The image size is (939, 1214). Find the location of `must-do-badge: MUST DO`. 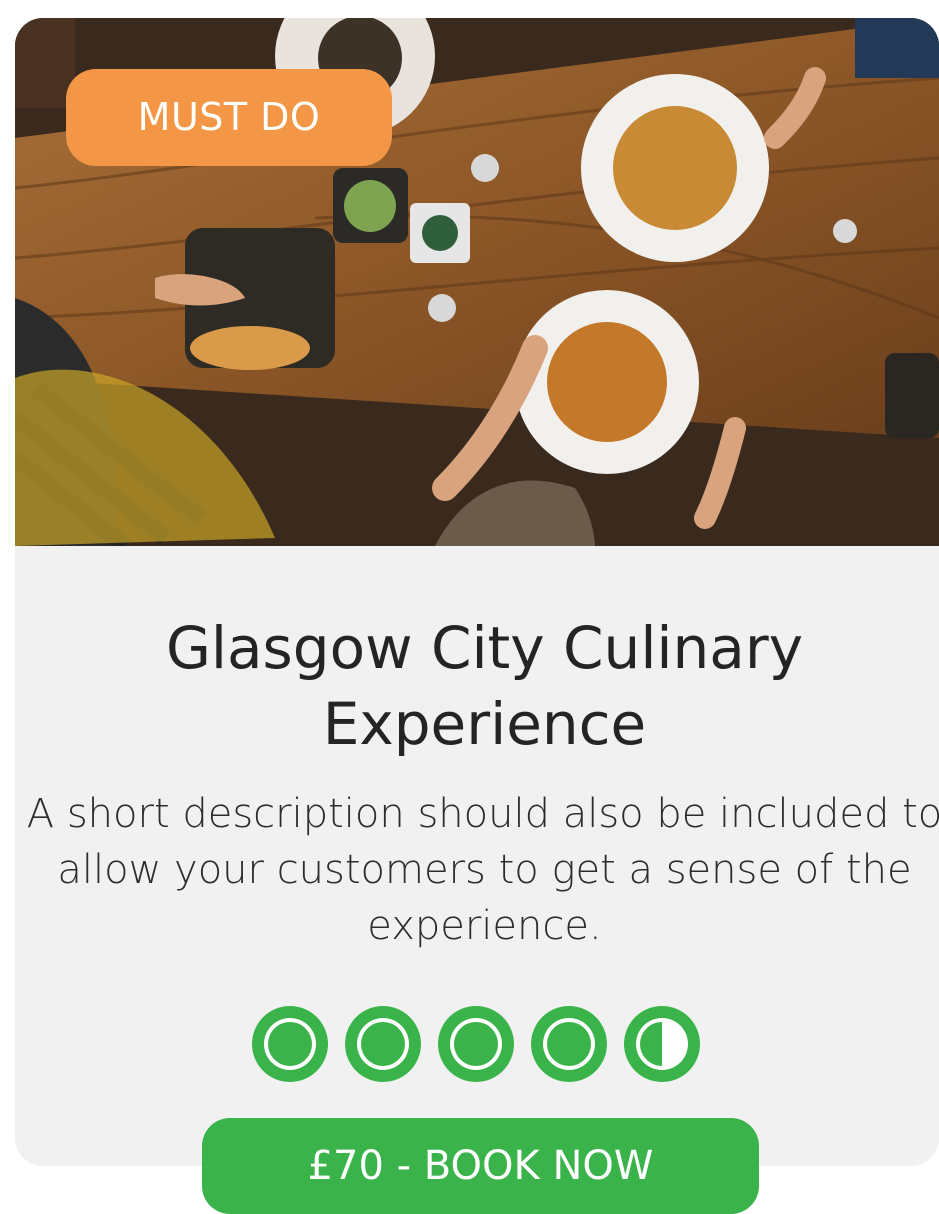

must-do-badge: MUST DO is located at coordinates (229, 117).